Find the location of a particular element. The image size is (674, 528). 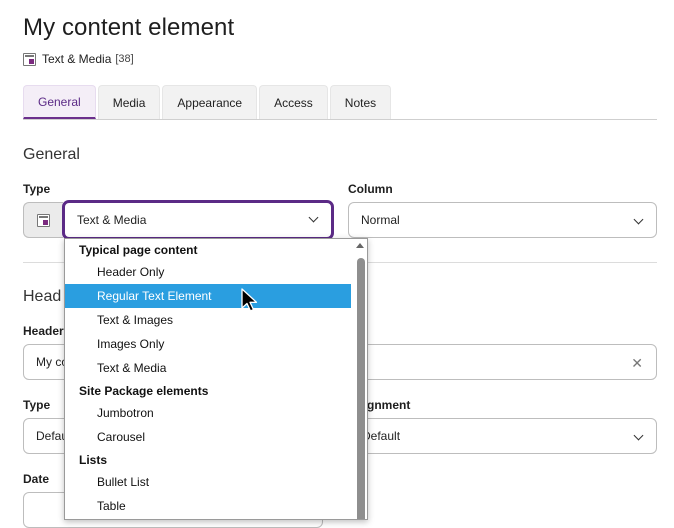

optgroup-lists: Lists is located at coordinates (93, 460).